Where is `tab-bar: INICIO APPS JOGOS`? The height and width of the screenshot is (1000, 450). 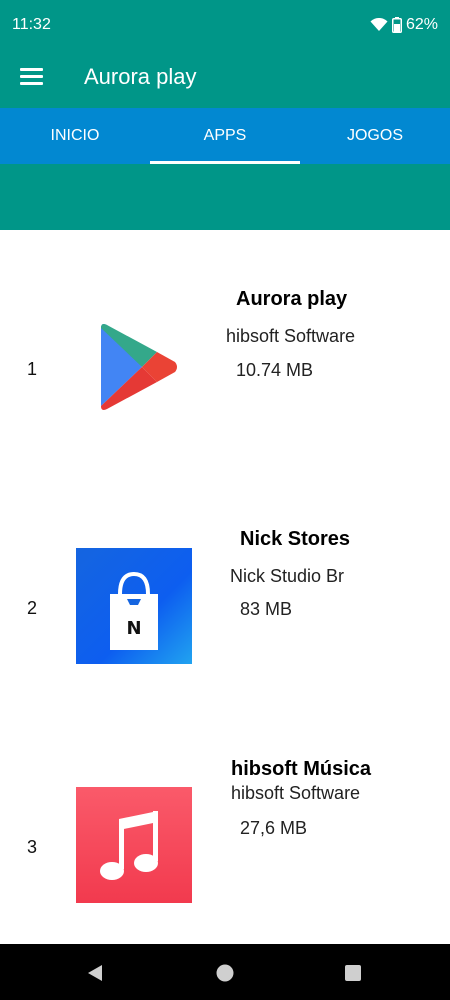 tab-bar: INICIO APPS JOGOS is located at coordinates (225, 136).